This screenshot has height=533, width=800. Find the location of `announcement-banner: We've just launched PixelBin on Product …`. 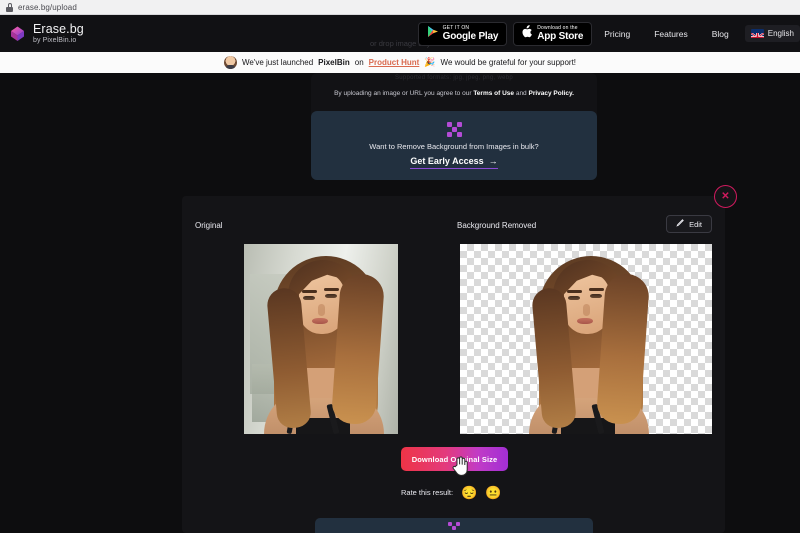

announcement-banner: We've just launched PixelBin on Product … is located at coordinates (400, 62).